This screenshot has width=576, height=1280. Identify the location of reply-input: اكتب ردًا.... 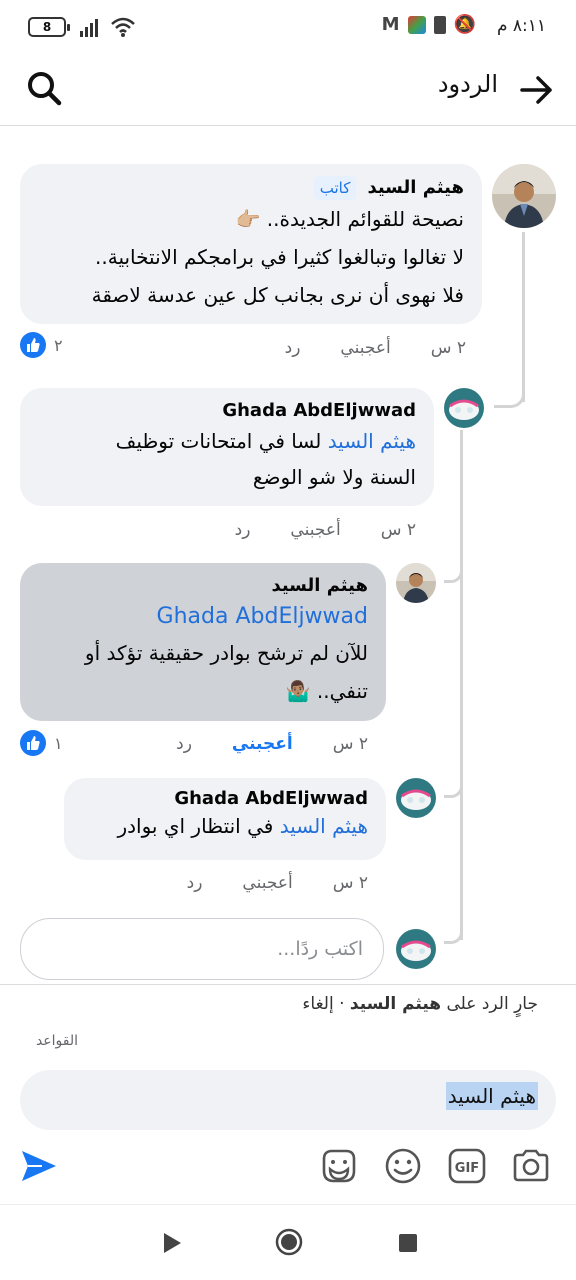
(202, 949).